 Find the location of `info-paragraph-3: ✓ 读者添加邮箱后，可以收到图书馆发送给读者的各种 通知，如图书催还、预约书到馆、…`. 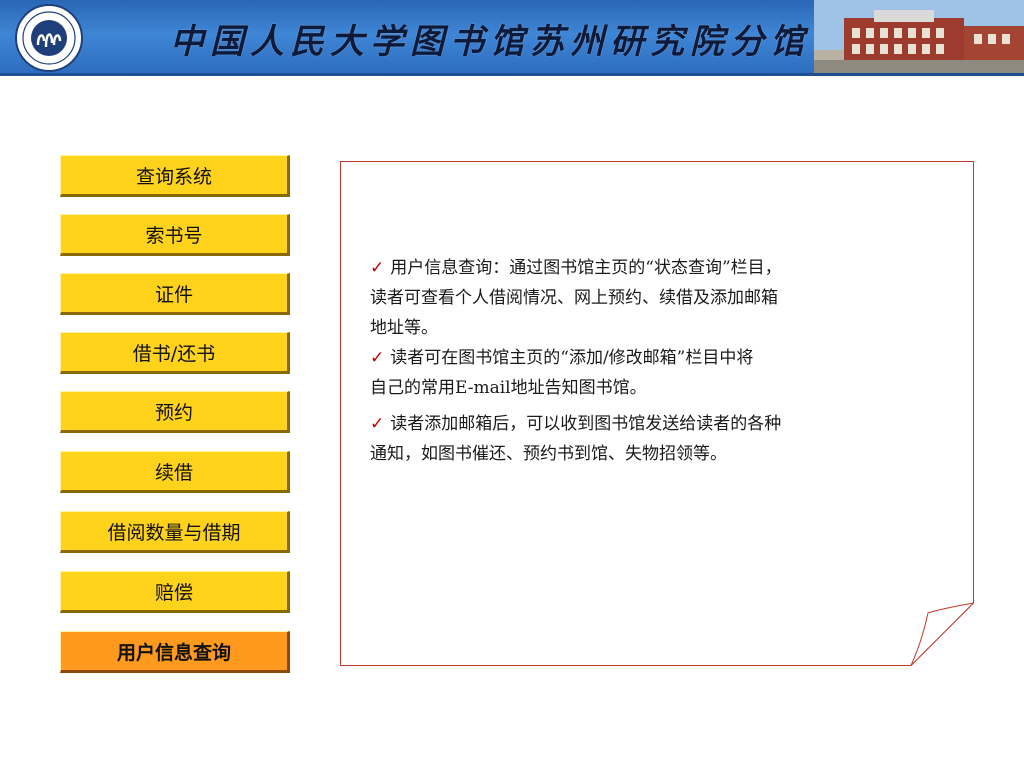

info-paragraph-3: ✓ 读者添加邮箱后，可以收到图书馆发送给读者的各种 通知，如图书催还、预约书到馆、… is located at coordinates (576, 439).